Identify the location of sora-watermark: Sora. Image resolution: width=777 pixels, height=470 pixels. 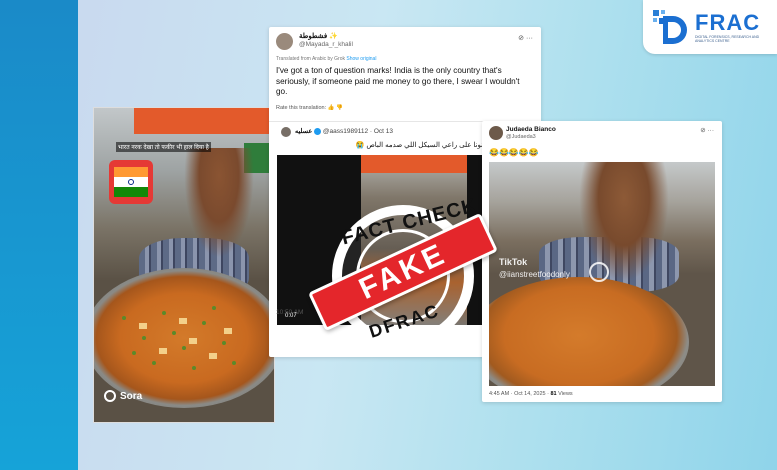
(123, 396).